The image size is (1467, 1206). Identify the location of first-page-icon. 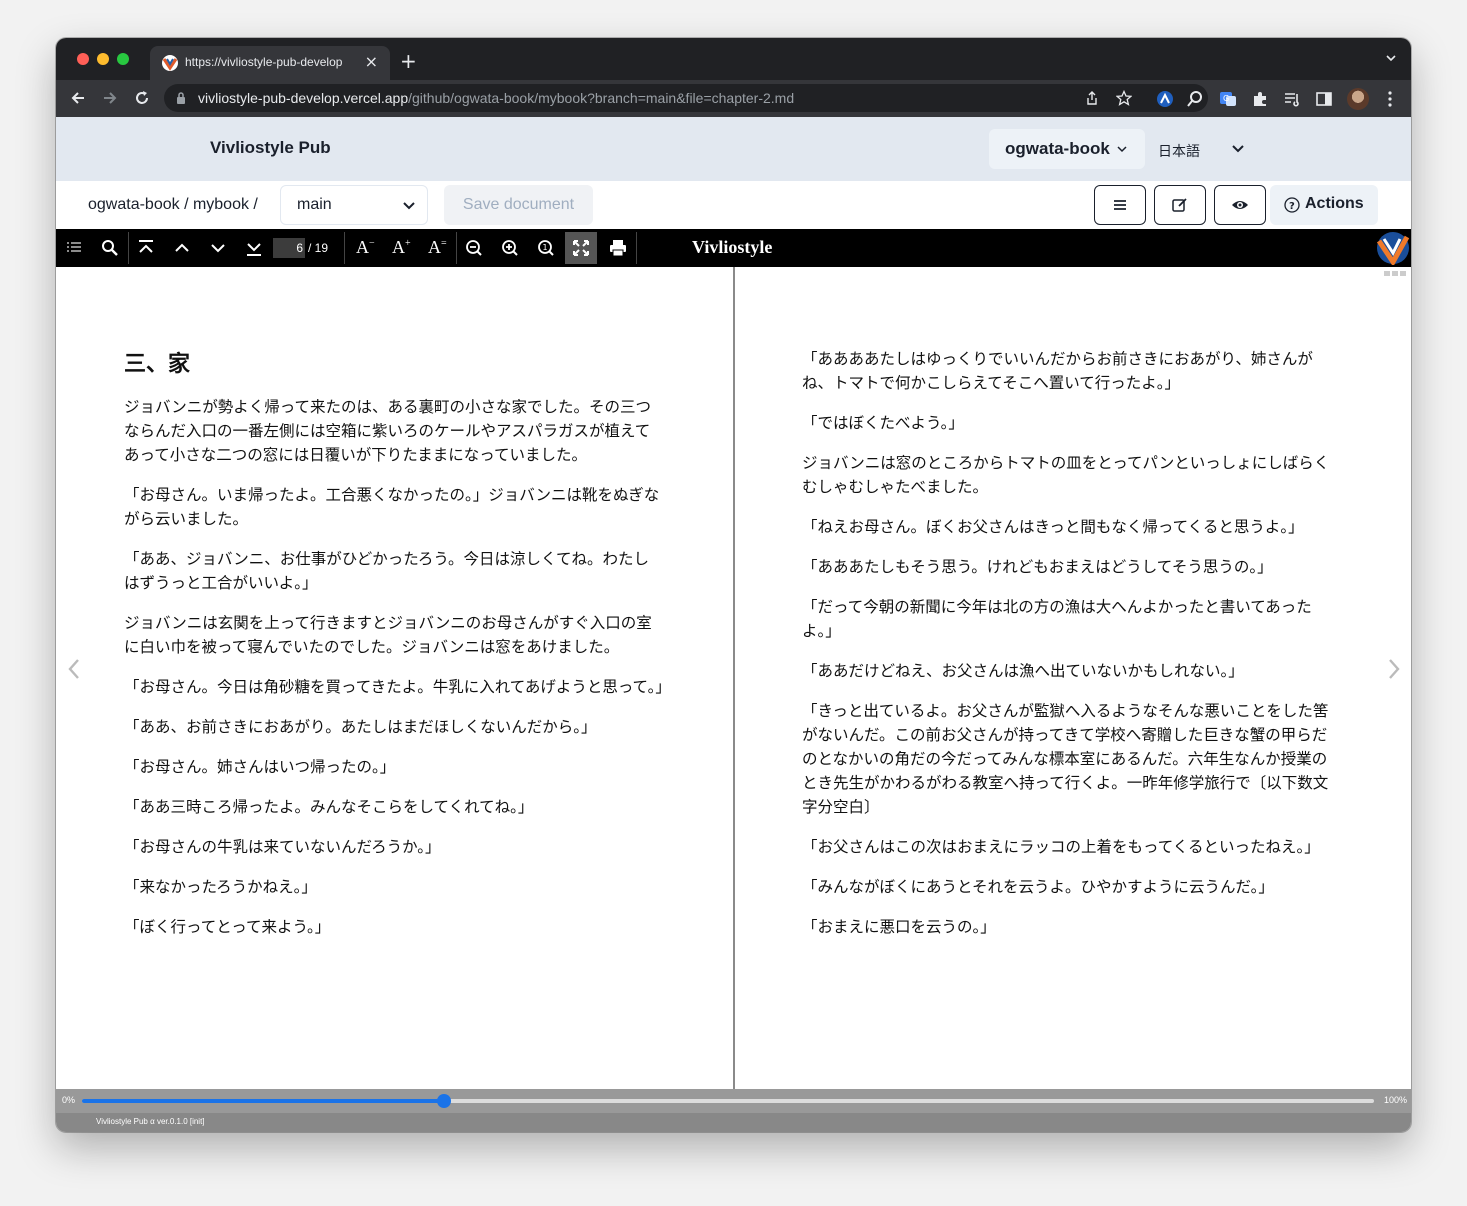
(146, 248).